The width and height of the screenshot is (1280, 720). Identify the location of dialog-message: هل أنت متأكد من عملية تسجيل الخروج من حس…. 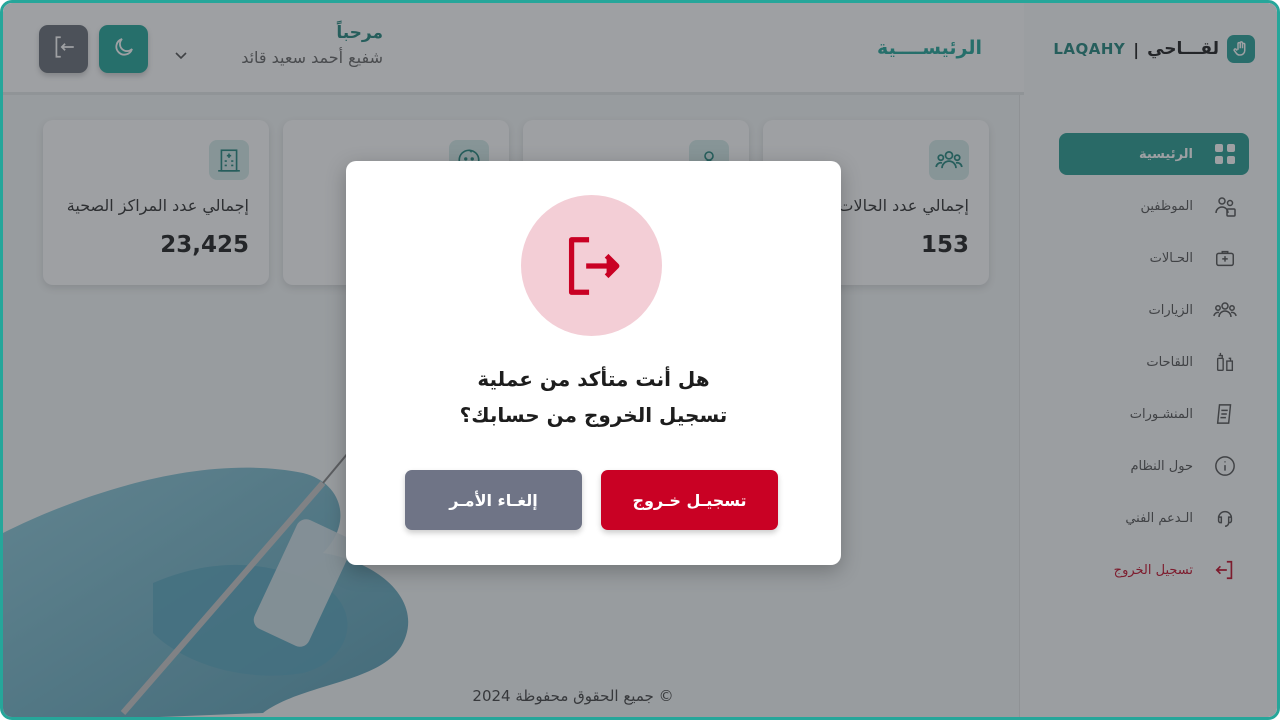
(593, 397).